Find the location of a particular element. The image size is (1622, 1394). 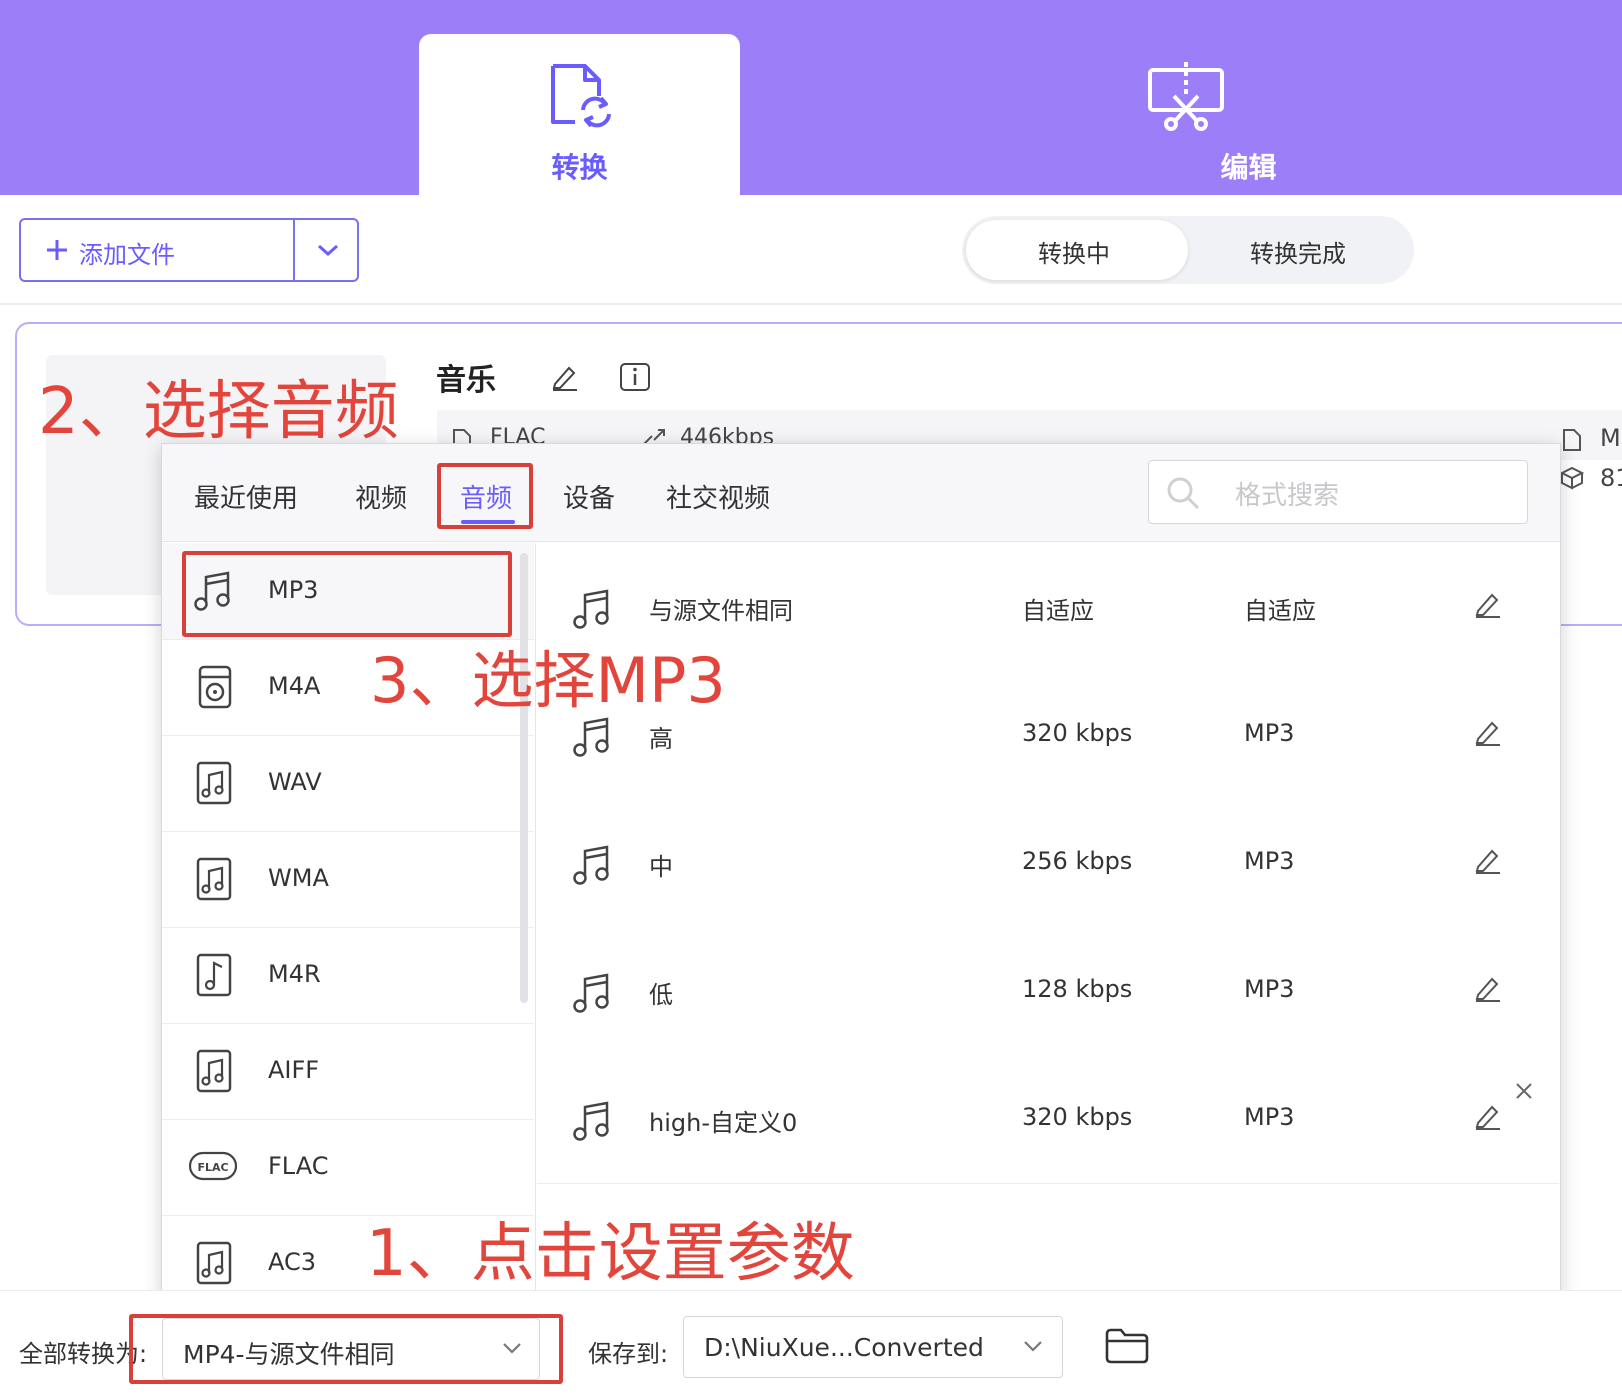

preset-name: 低 is located at coordinates (661, 995).